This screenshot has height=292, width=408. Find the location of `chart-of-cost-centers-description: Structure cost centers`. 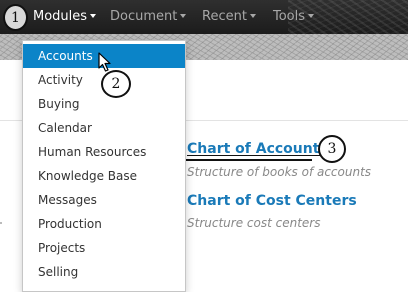

chart-of-cost-centers-description: Structure cost centers is located at coordinates (254, 223).